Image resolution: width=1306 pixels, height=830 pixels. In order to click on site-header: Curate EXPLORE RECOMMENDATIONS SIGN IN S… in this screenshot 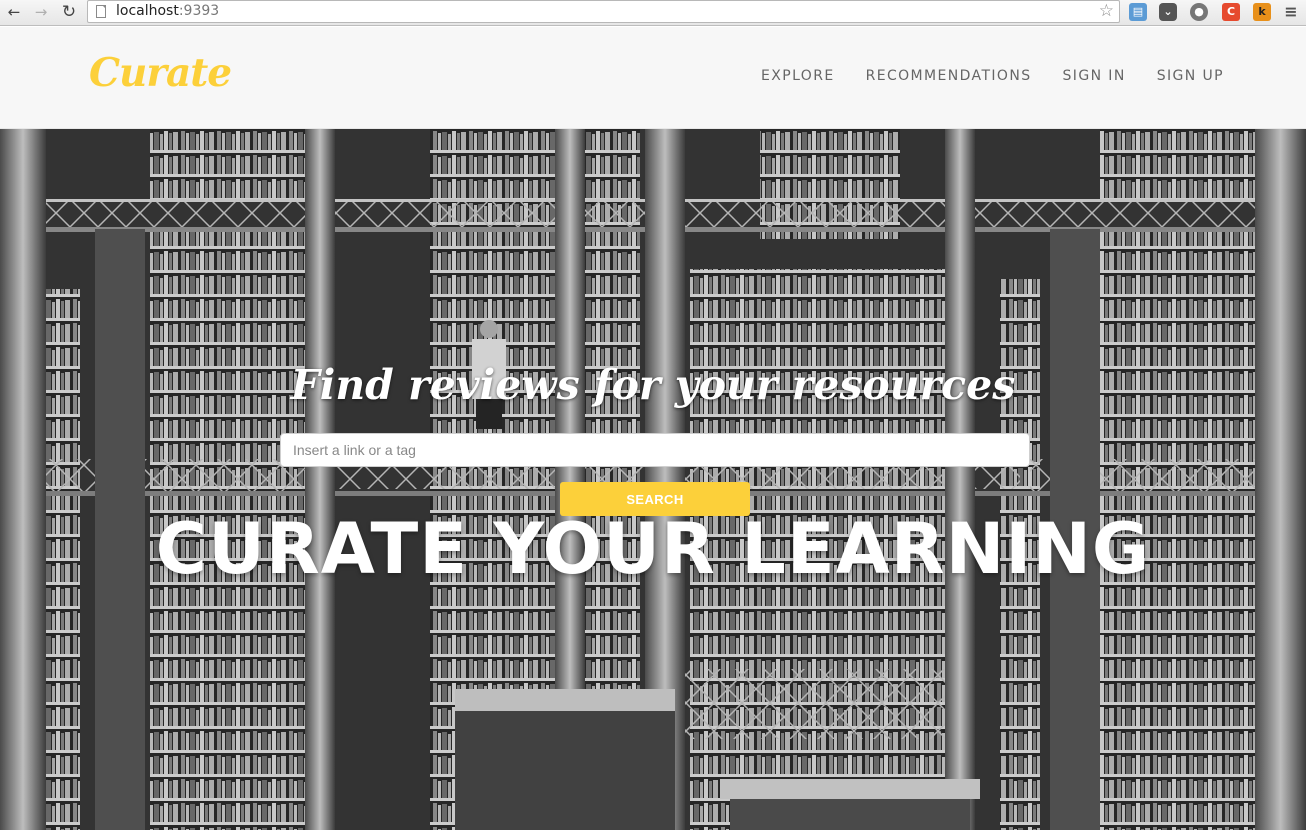, I will do `click(653, 78)`.